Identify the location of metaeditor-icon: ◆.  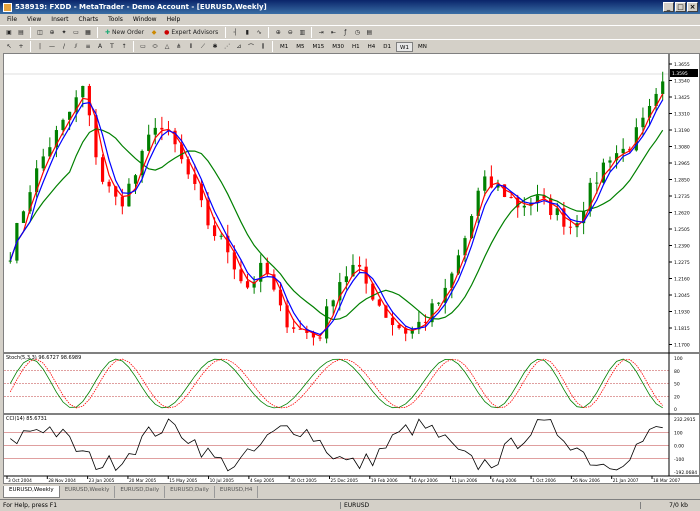
(154, 32).